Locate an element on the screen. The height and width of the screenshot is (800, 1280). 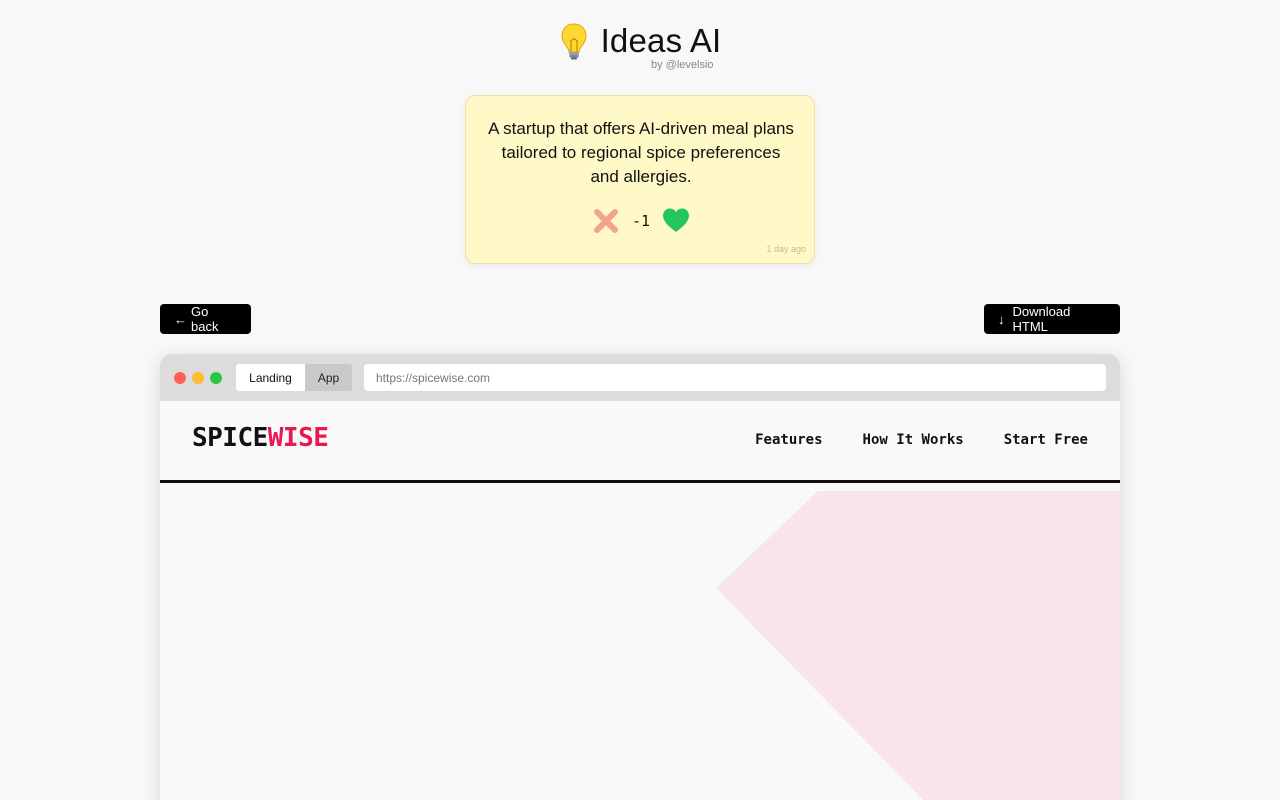
site-title: Ideas AI is located at coordinates (640, 41).